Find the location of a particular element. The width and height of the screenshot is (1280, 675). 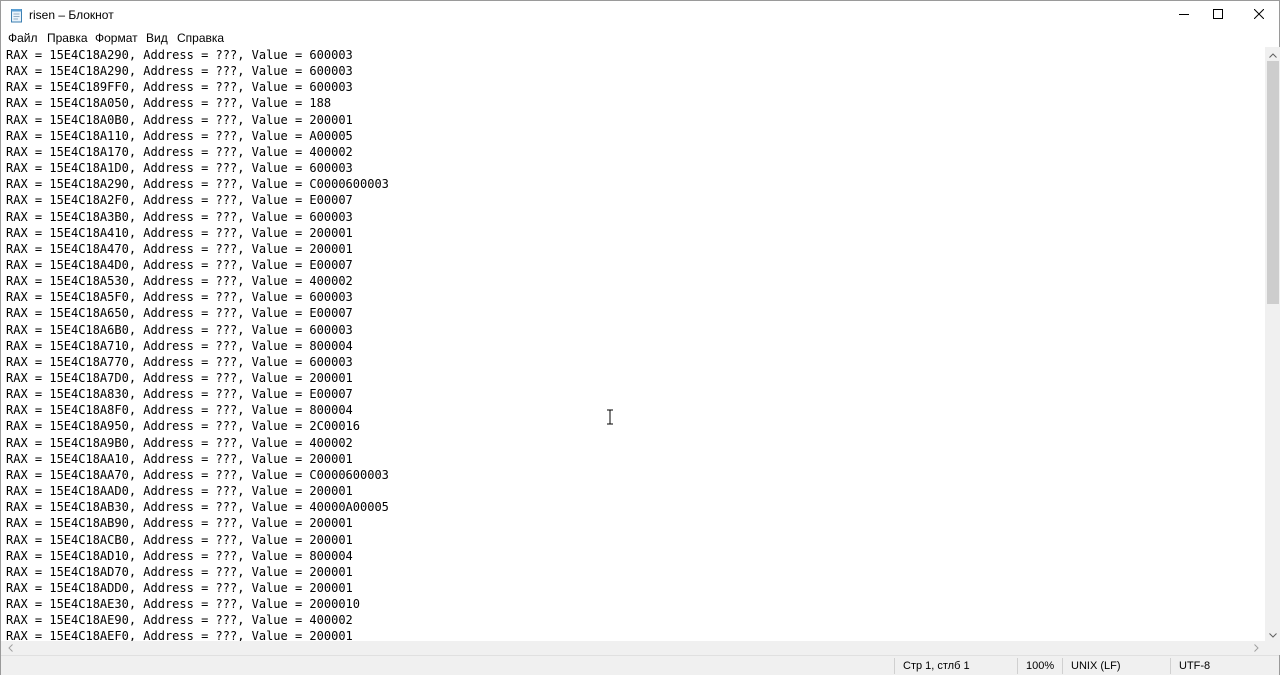

zoom-level: 100% is located at coordinates (1040, 666).